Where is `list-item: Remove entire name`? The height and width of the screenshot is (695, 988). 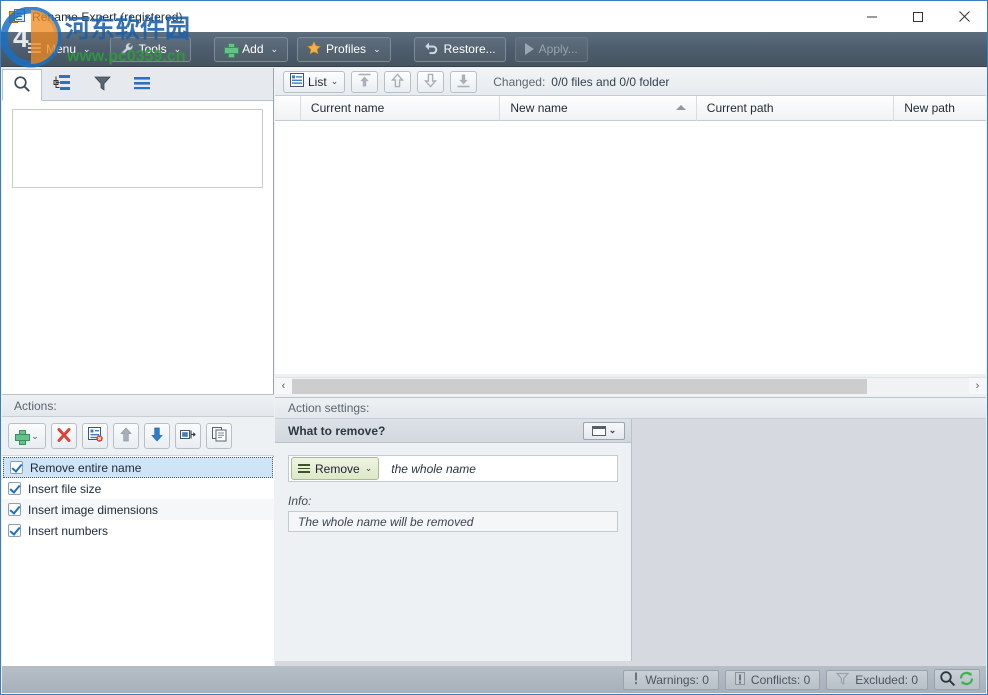 list-item: Remove entire name is located at coordinates (138, 467).